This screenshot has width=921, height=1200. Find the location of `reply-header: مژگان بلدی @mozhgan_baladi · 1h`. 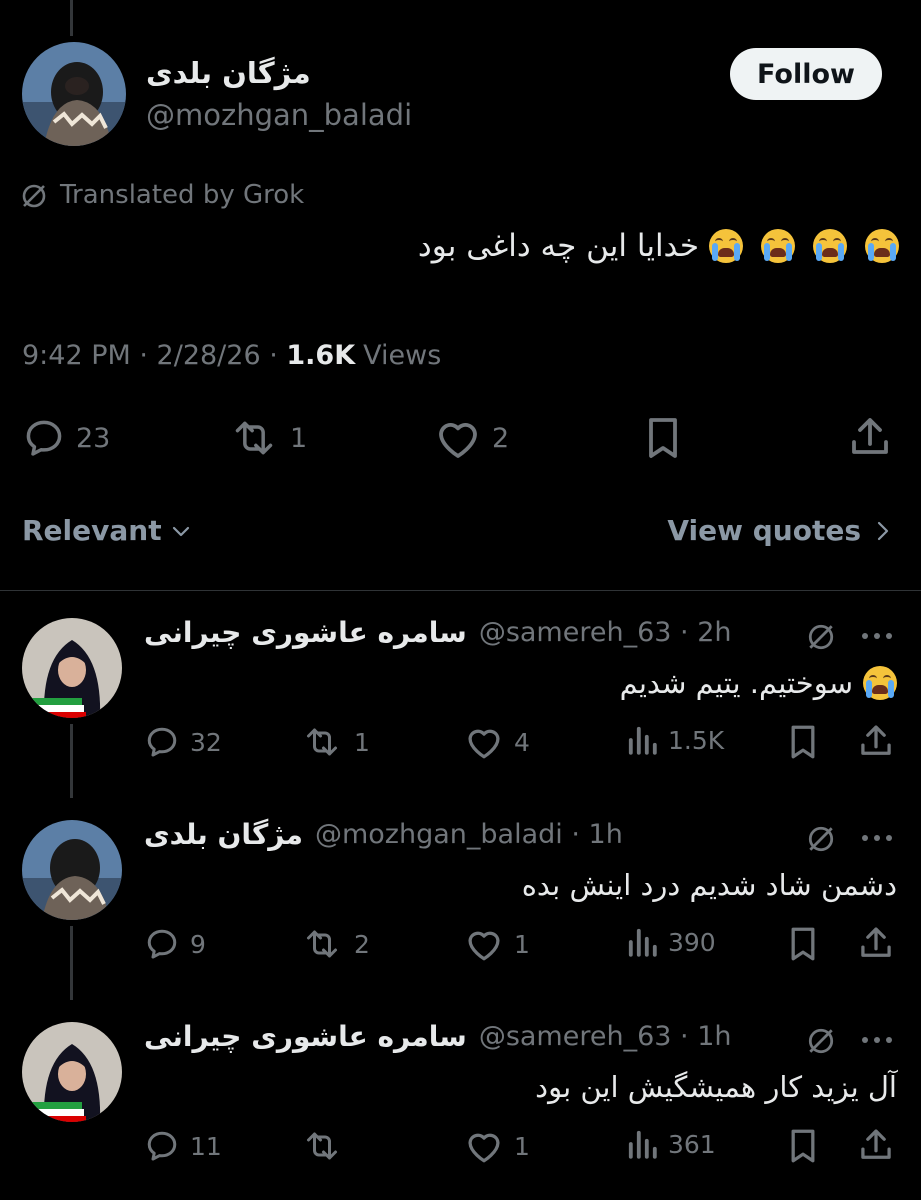

reply-header: مژگان بلدی @mozhgan_baladi · 1h is located at coordinates (383, 834).